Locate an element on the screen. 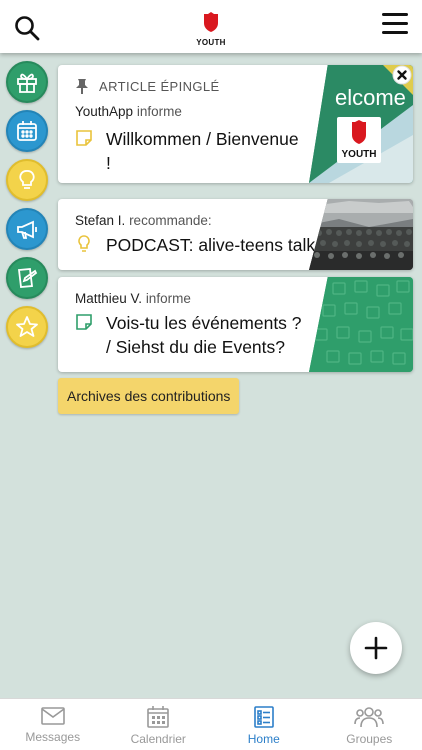 This screenshot has width=422, height=750. pin-icon is located at coordinates (82, 86).